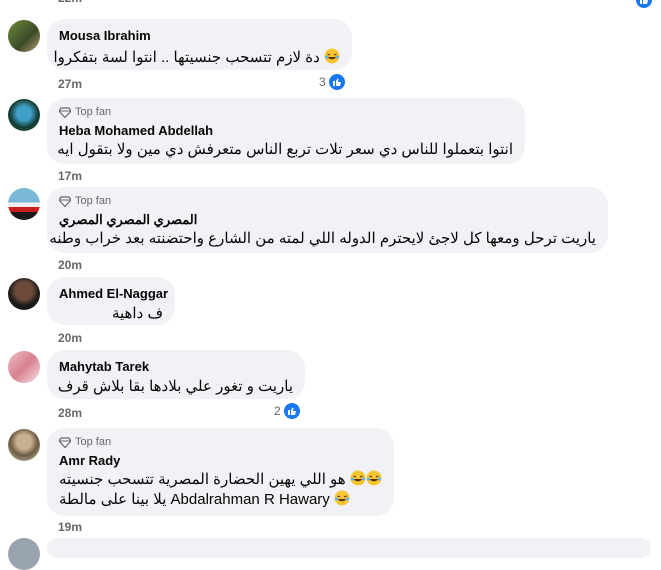 The width and height of the screenshot is (661, 570). What do you see at coordinates (113, 293) in the screenshot?
I see `comment-author: Ahmed El-Naggar` at bounding box center [113, 293].